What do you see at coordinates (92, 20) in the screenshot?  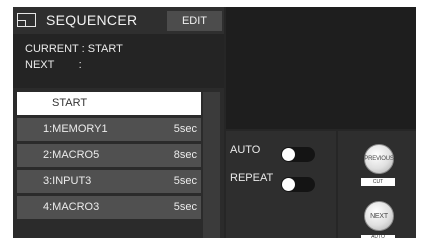 I see `sequencer-title: SEQUENCER` at bounding box center [92, 20].